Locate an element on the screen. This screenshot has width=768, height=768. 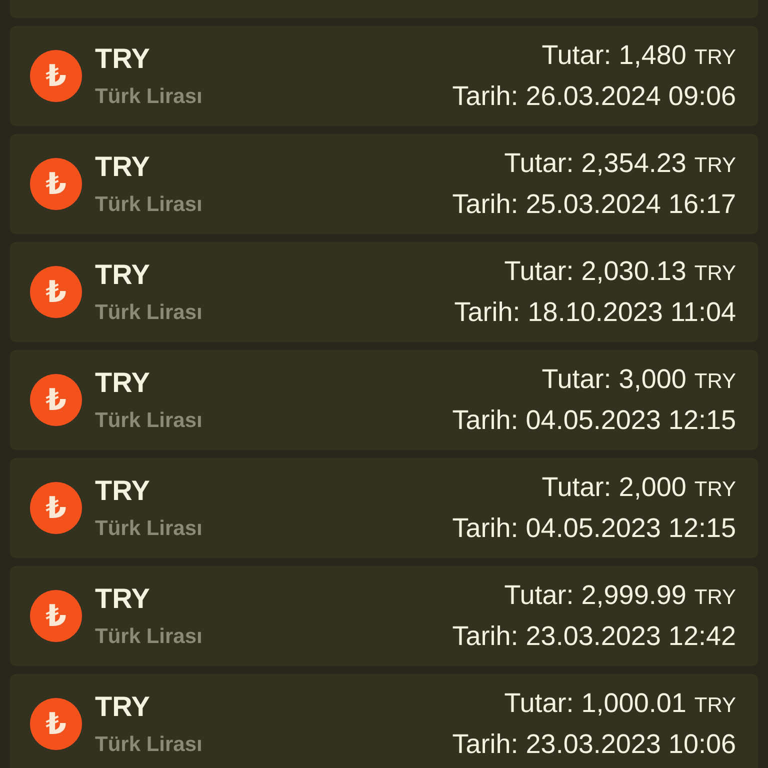
date-text: Tarih: 23.03.2023 12:42 is located at coordinates (594, 636).